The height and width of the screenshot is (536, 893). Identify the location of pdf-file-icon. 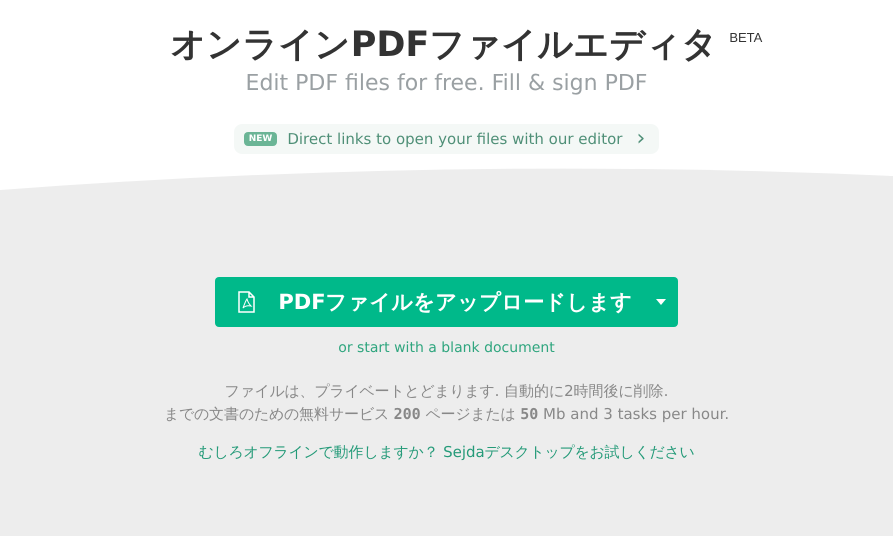
(246, 302).